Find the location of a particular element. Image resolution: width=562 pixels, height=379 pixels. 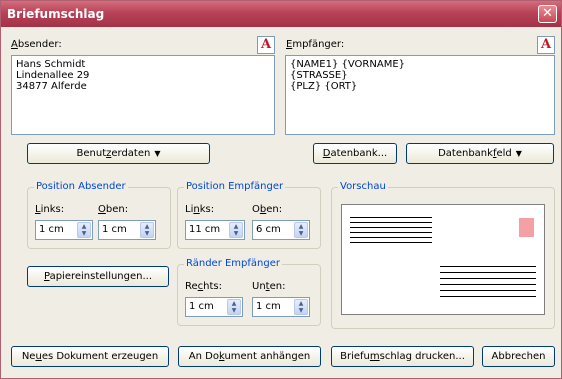

recipient-format-button: A is located at coordinates (546, 45).